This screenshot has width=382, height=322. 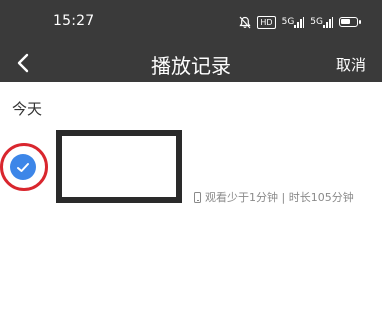 I want to click on phone-icon, so click(x=197, y=197).